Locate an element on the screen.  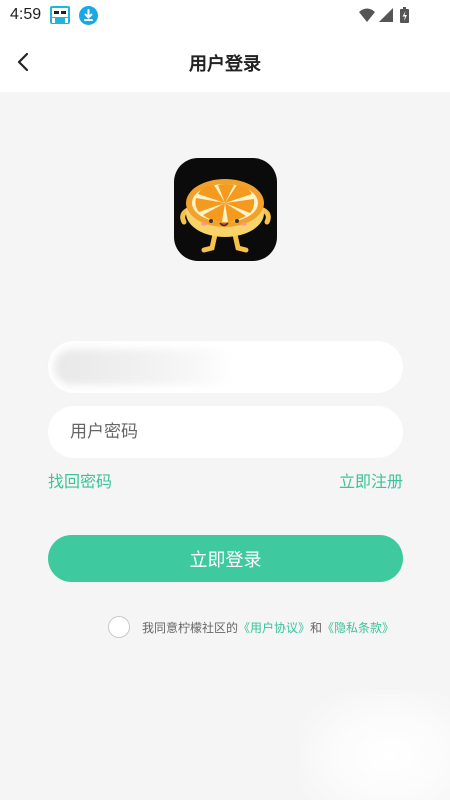
agree-checkbox is located at coordinates (119, 627).